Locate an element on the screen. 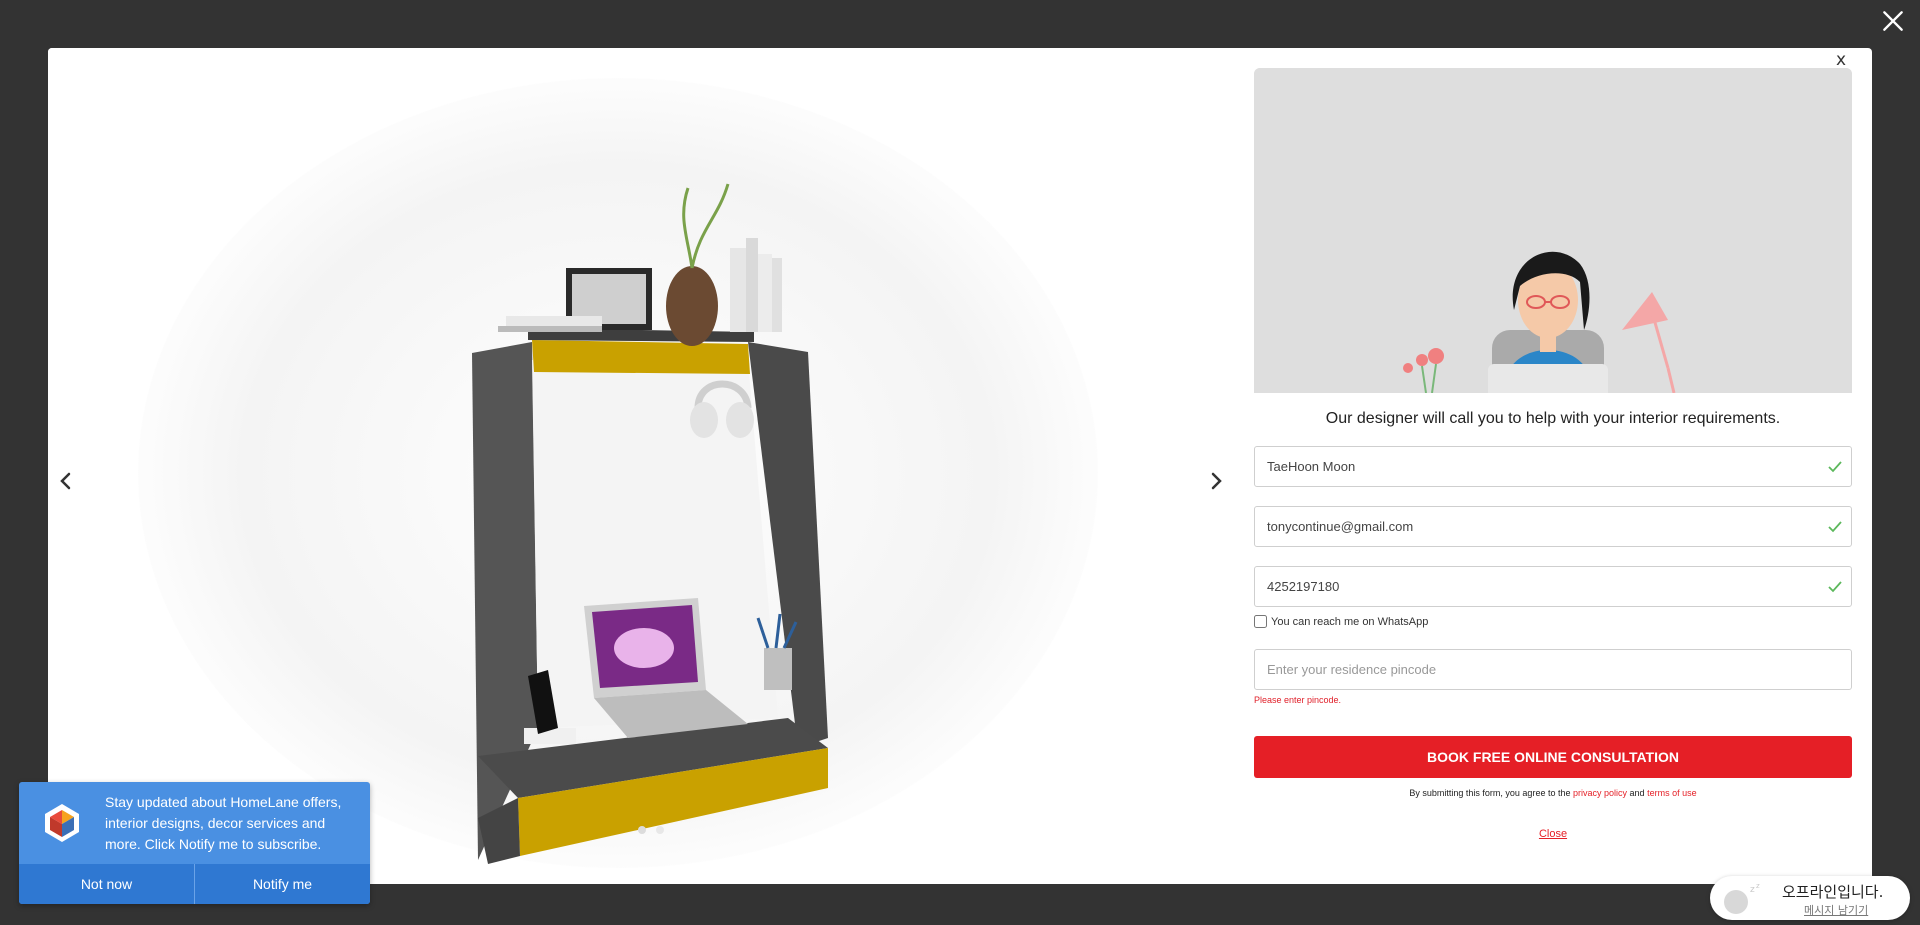  gallery-next-button is located at coordinates (1216, 481).